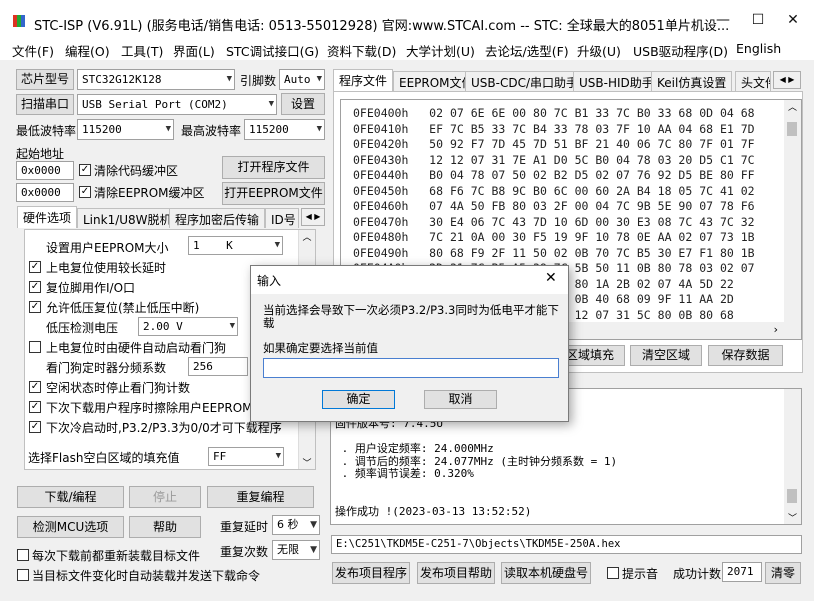 Image resolution: width=814 pixels, height=601 pixels. What do you see at coordinates (123, 308) in the screenshot?
I see `low-voltage-reset-label: 允许低压复位(禁止低压中断)` at bounding box center [123, 308].